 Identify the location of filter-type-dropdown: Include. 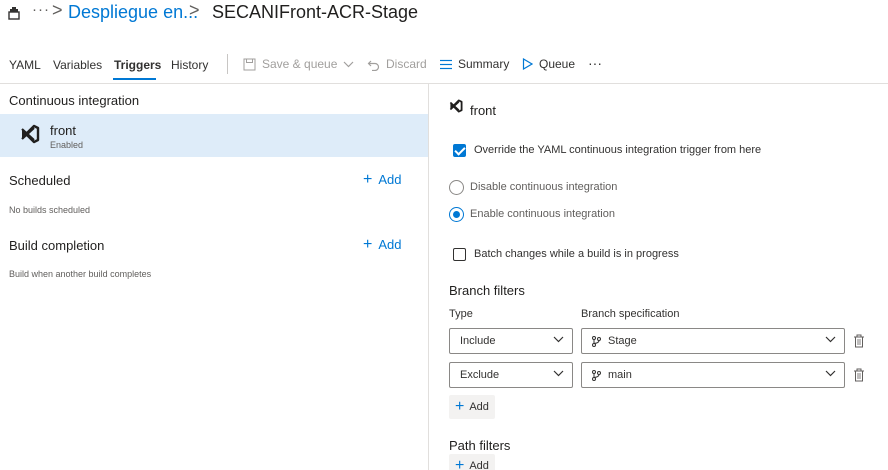
(511, 341).